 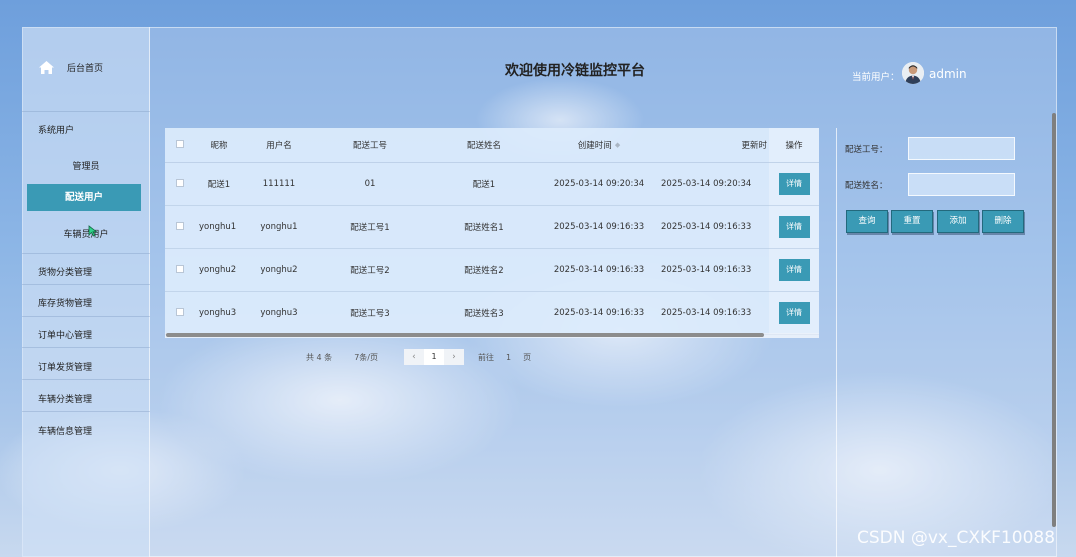 I want to click on cell-updated: 2025-03-14 09:20:34, so click(x=706, y=183).